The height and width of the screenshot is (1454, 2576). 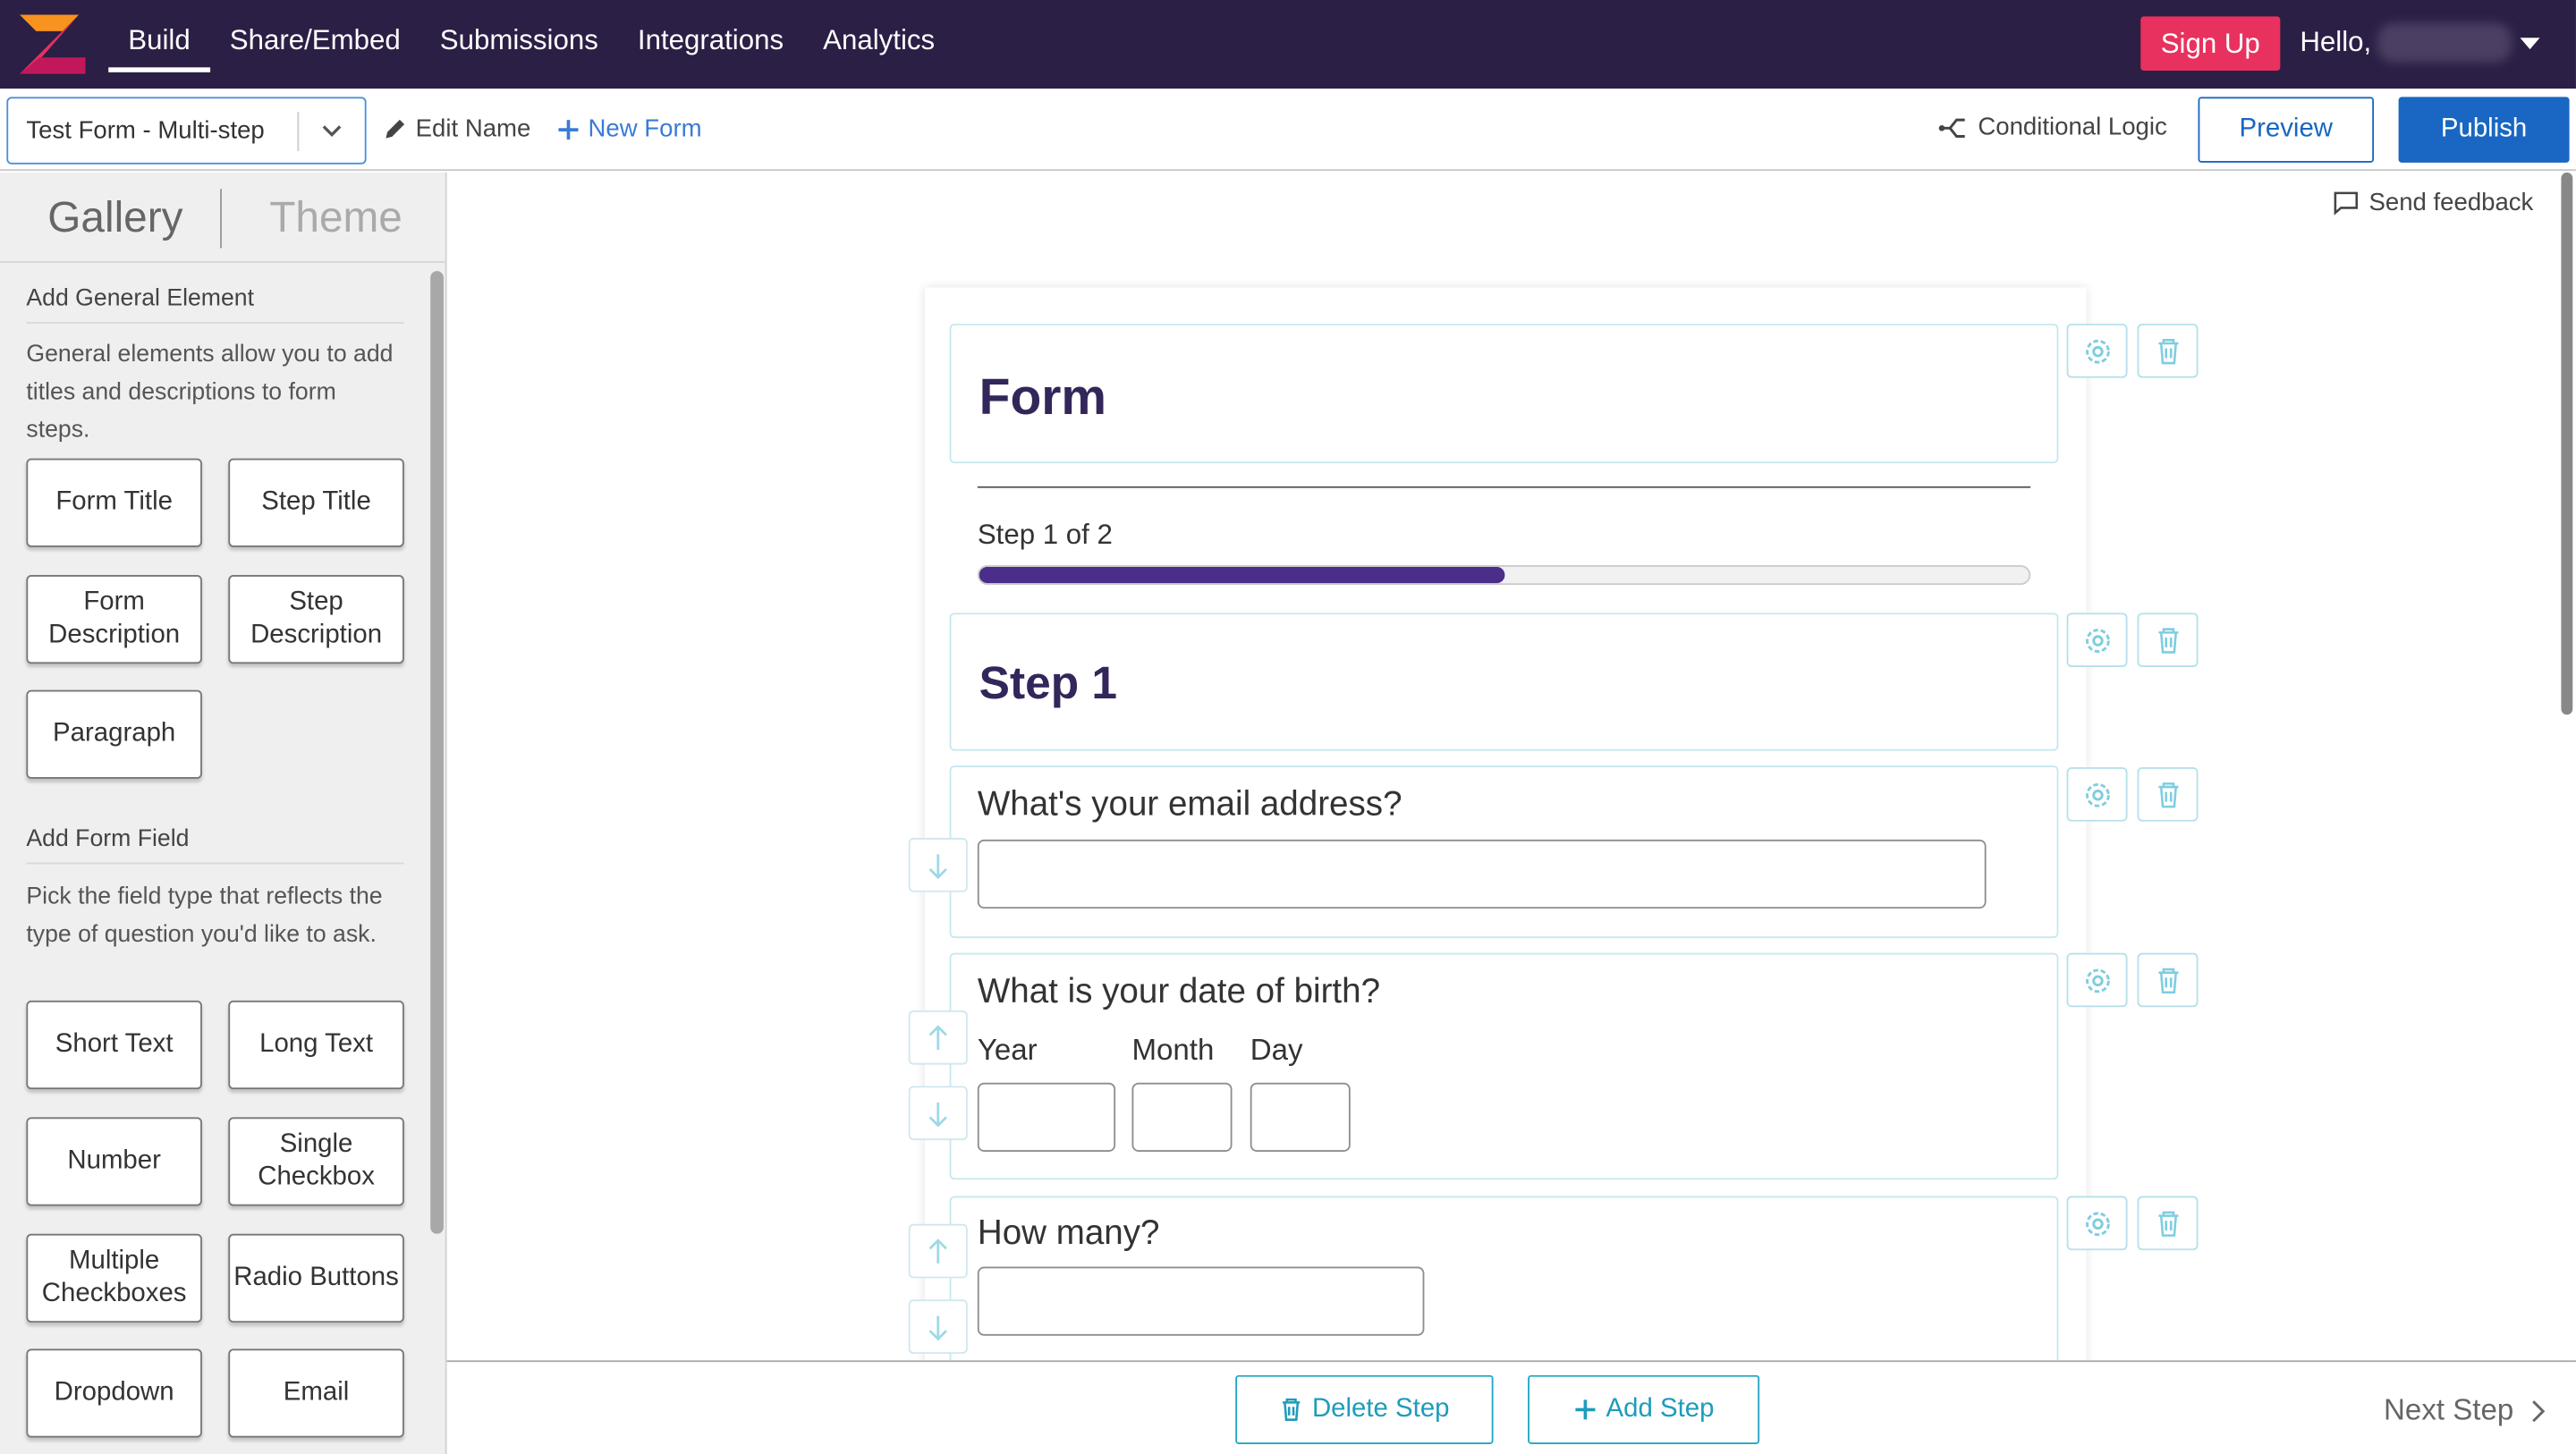 I want to click on form-title: Form, so click(x=1043, y=397).